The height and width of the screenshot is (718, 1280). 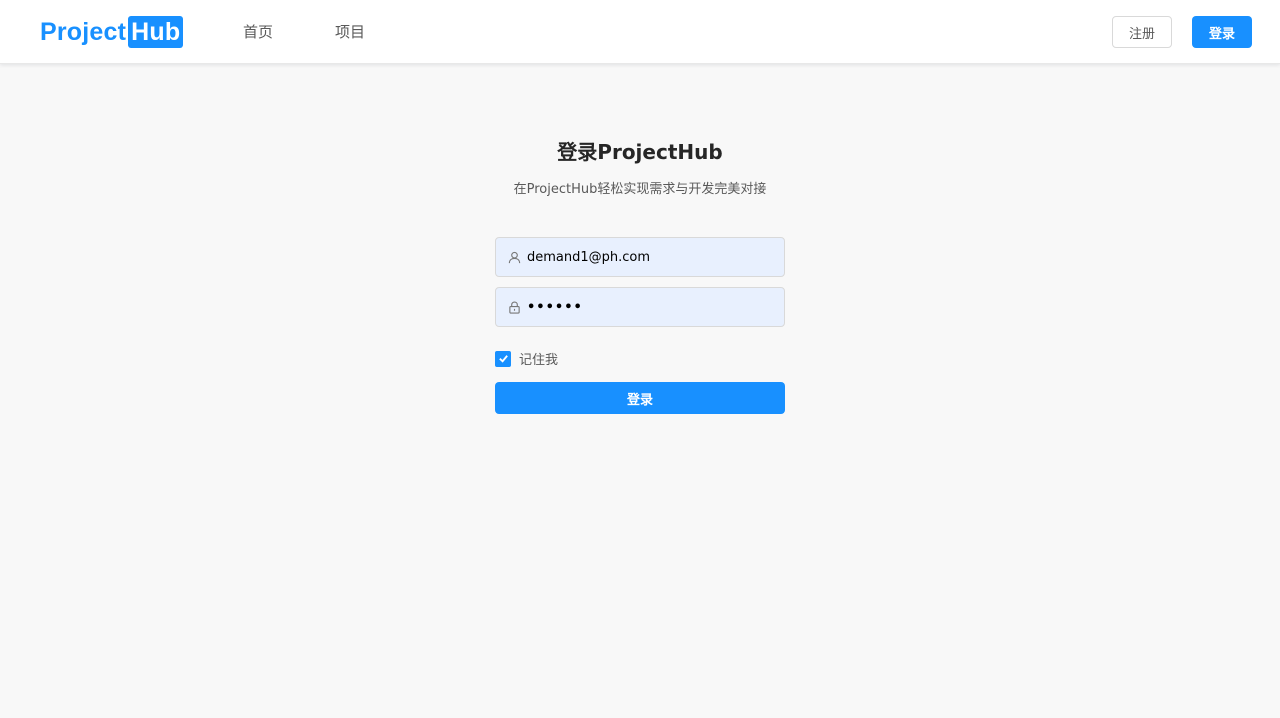 What do you see at coordinates (640, 189) in the screenshot?
I see `login-subtitle: 在ProjectHub轻松实现需求与开发完美对接` at bounding box center [640, 189].